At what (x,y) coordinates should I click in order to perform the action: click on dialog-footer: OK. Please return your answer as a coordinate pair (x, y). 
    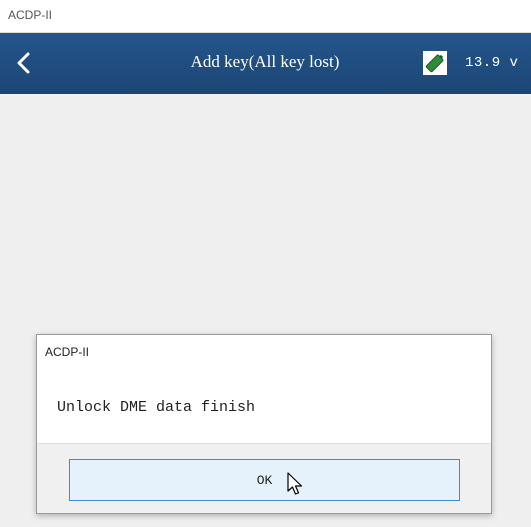
    Looking at the image, I should click on (264, 478).